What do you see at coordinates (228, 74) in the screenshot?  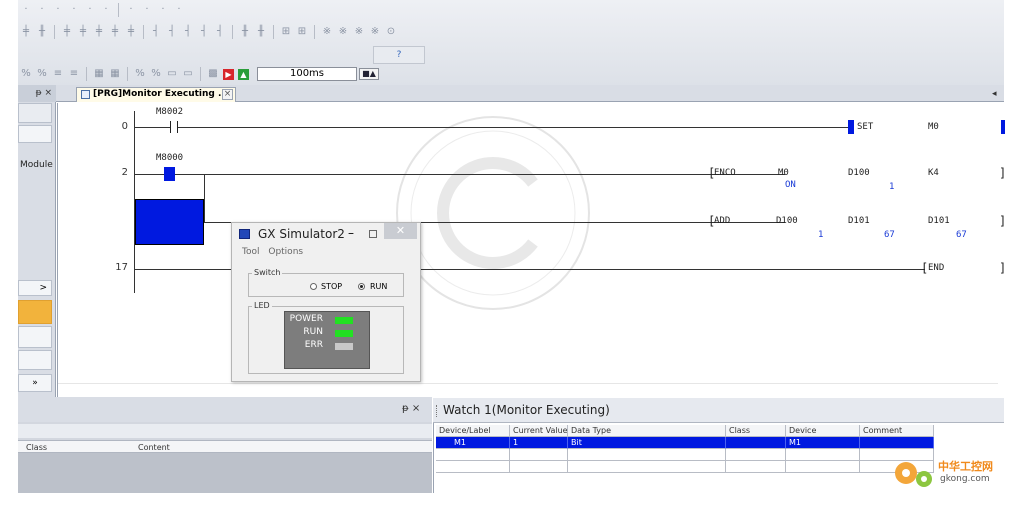 I see `simulation-start-icon: ▶` at bounding box center [228, 74].